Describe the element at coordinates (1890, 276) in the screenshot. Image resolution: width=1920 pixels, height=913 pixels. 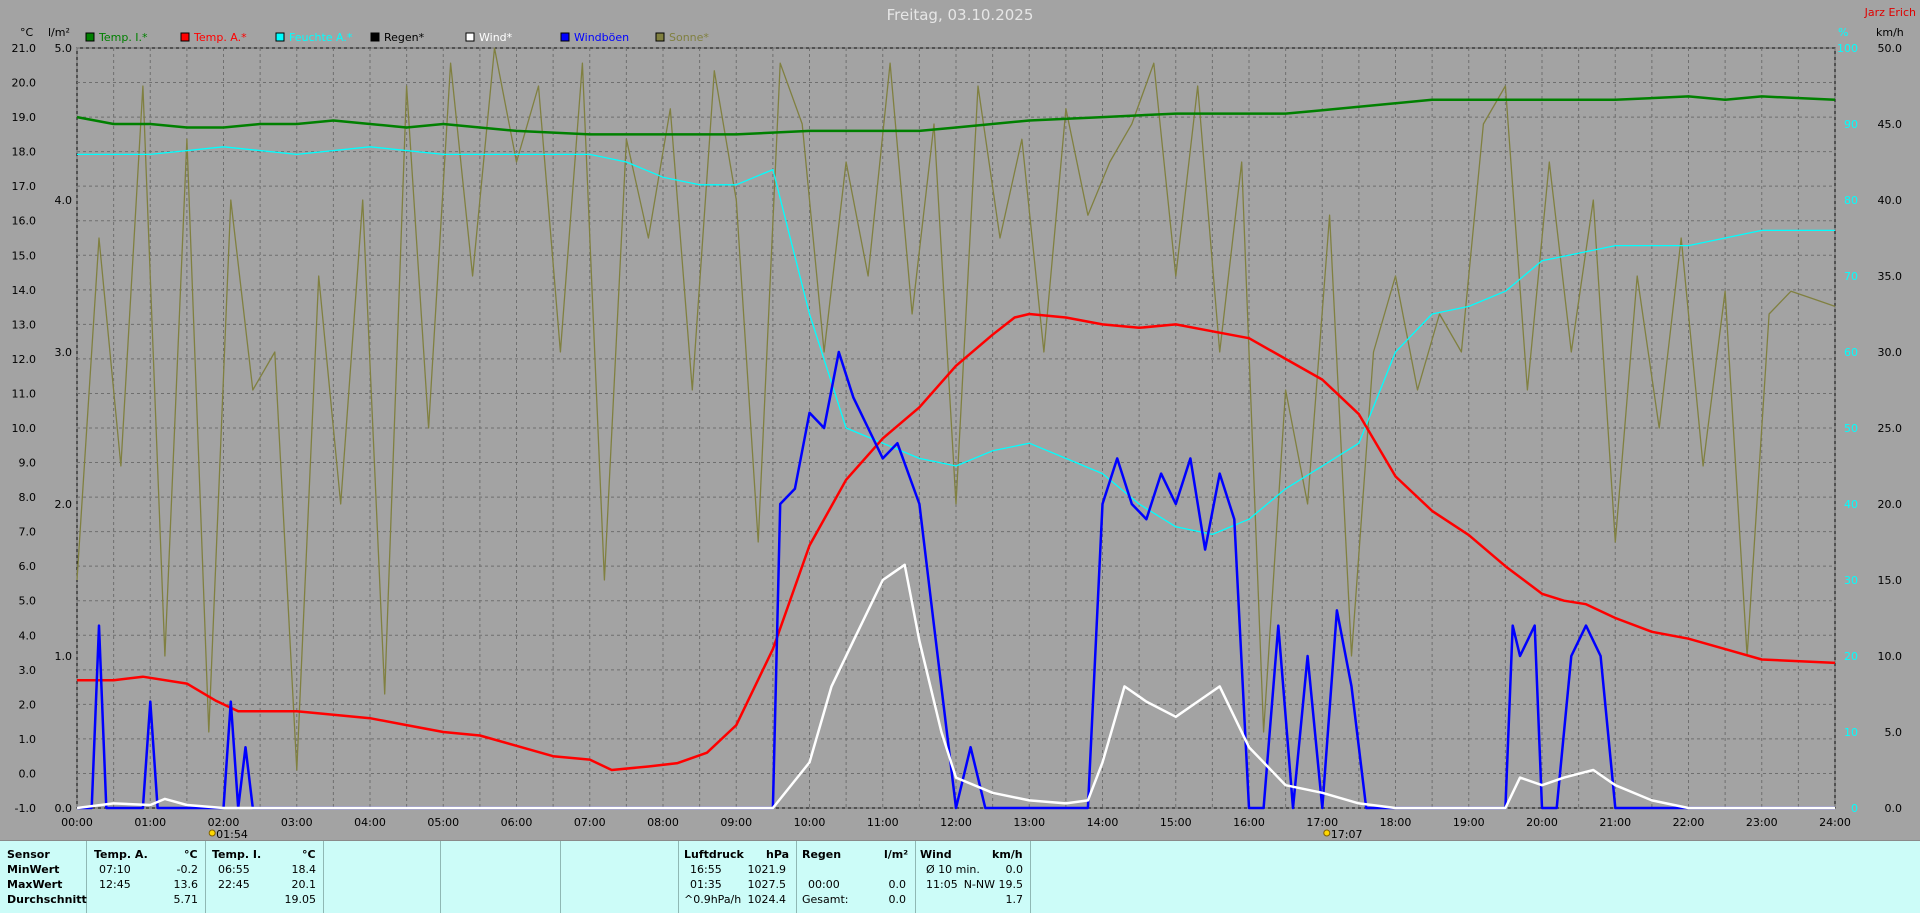
I see `wind-tick-label: 35.0` at that location.